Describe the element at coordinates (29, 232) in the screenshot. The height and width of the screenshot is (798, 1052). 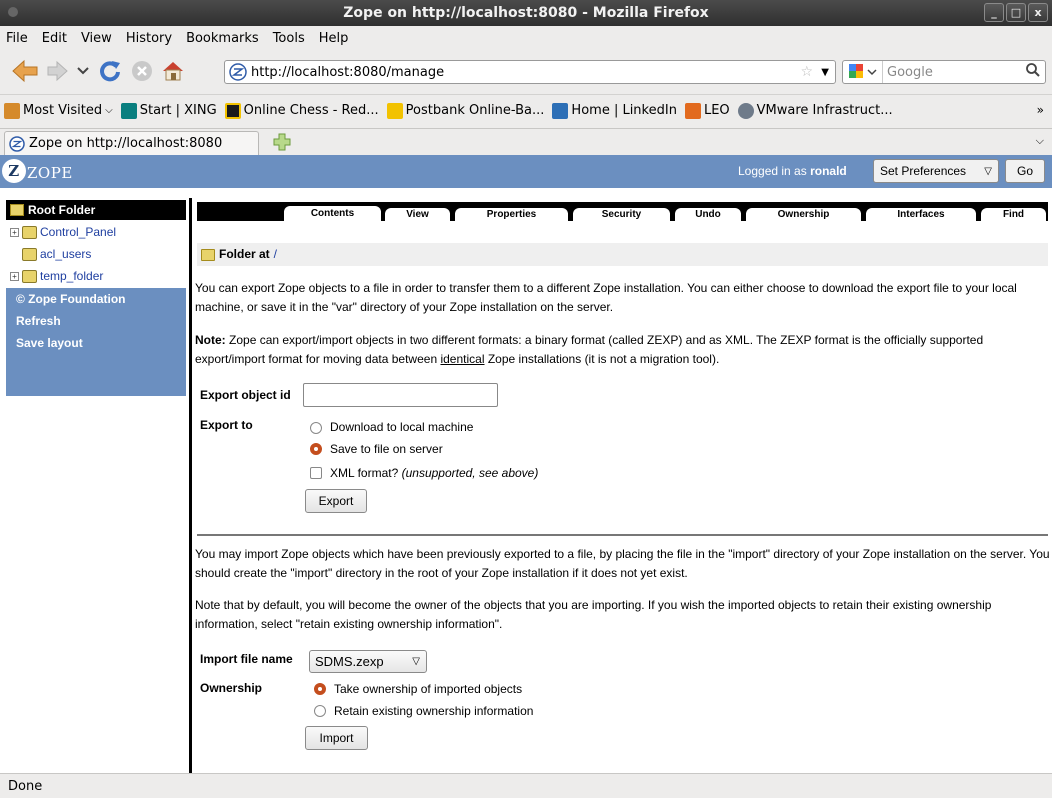
I see `control-panel-icon` at that location.